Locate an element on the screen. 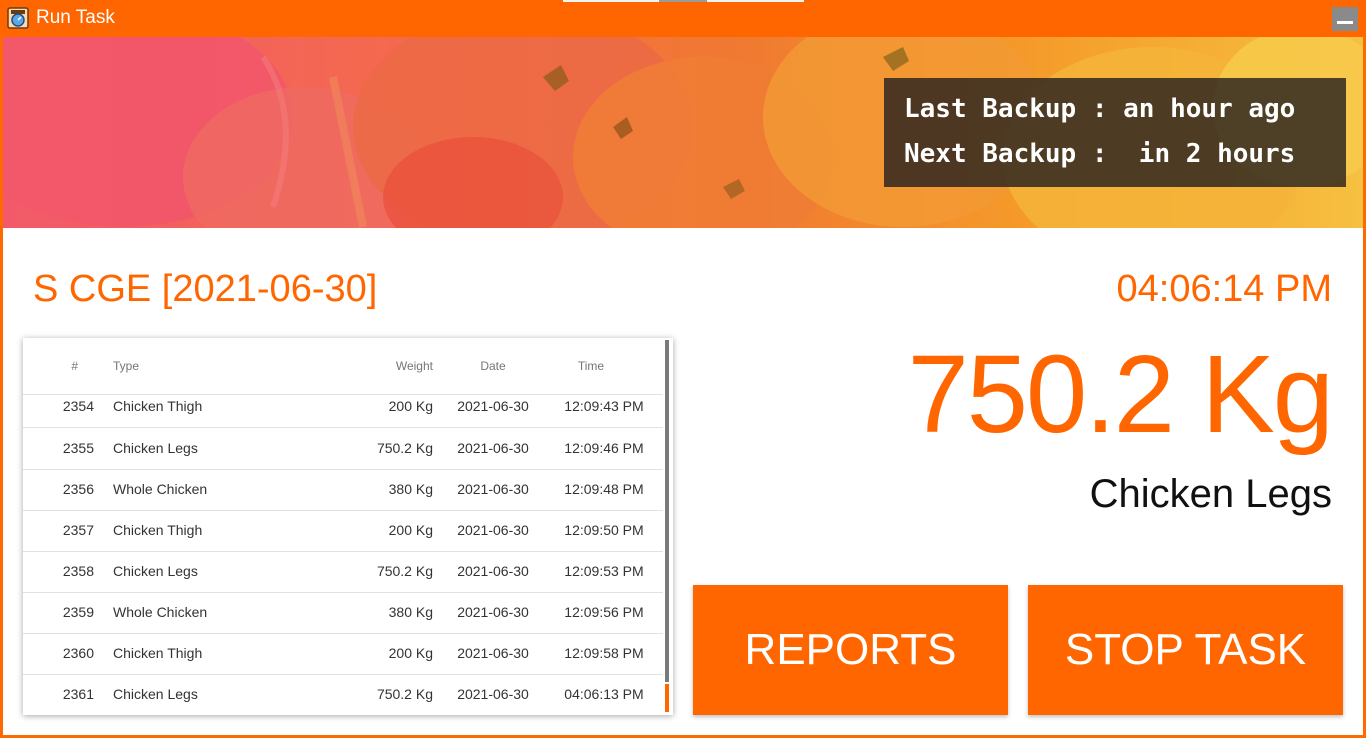 The width and height of the screenshot is (1366, 738). cell-id: 2357 is located at coordinates (78, 530).